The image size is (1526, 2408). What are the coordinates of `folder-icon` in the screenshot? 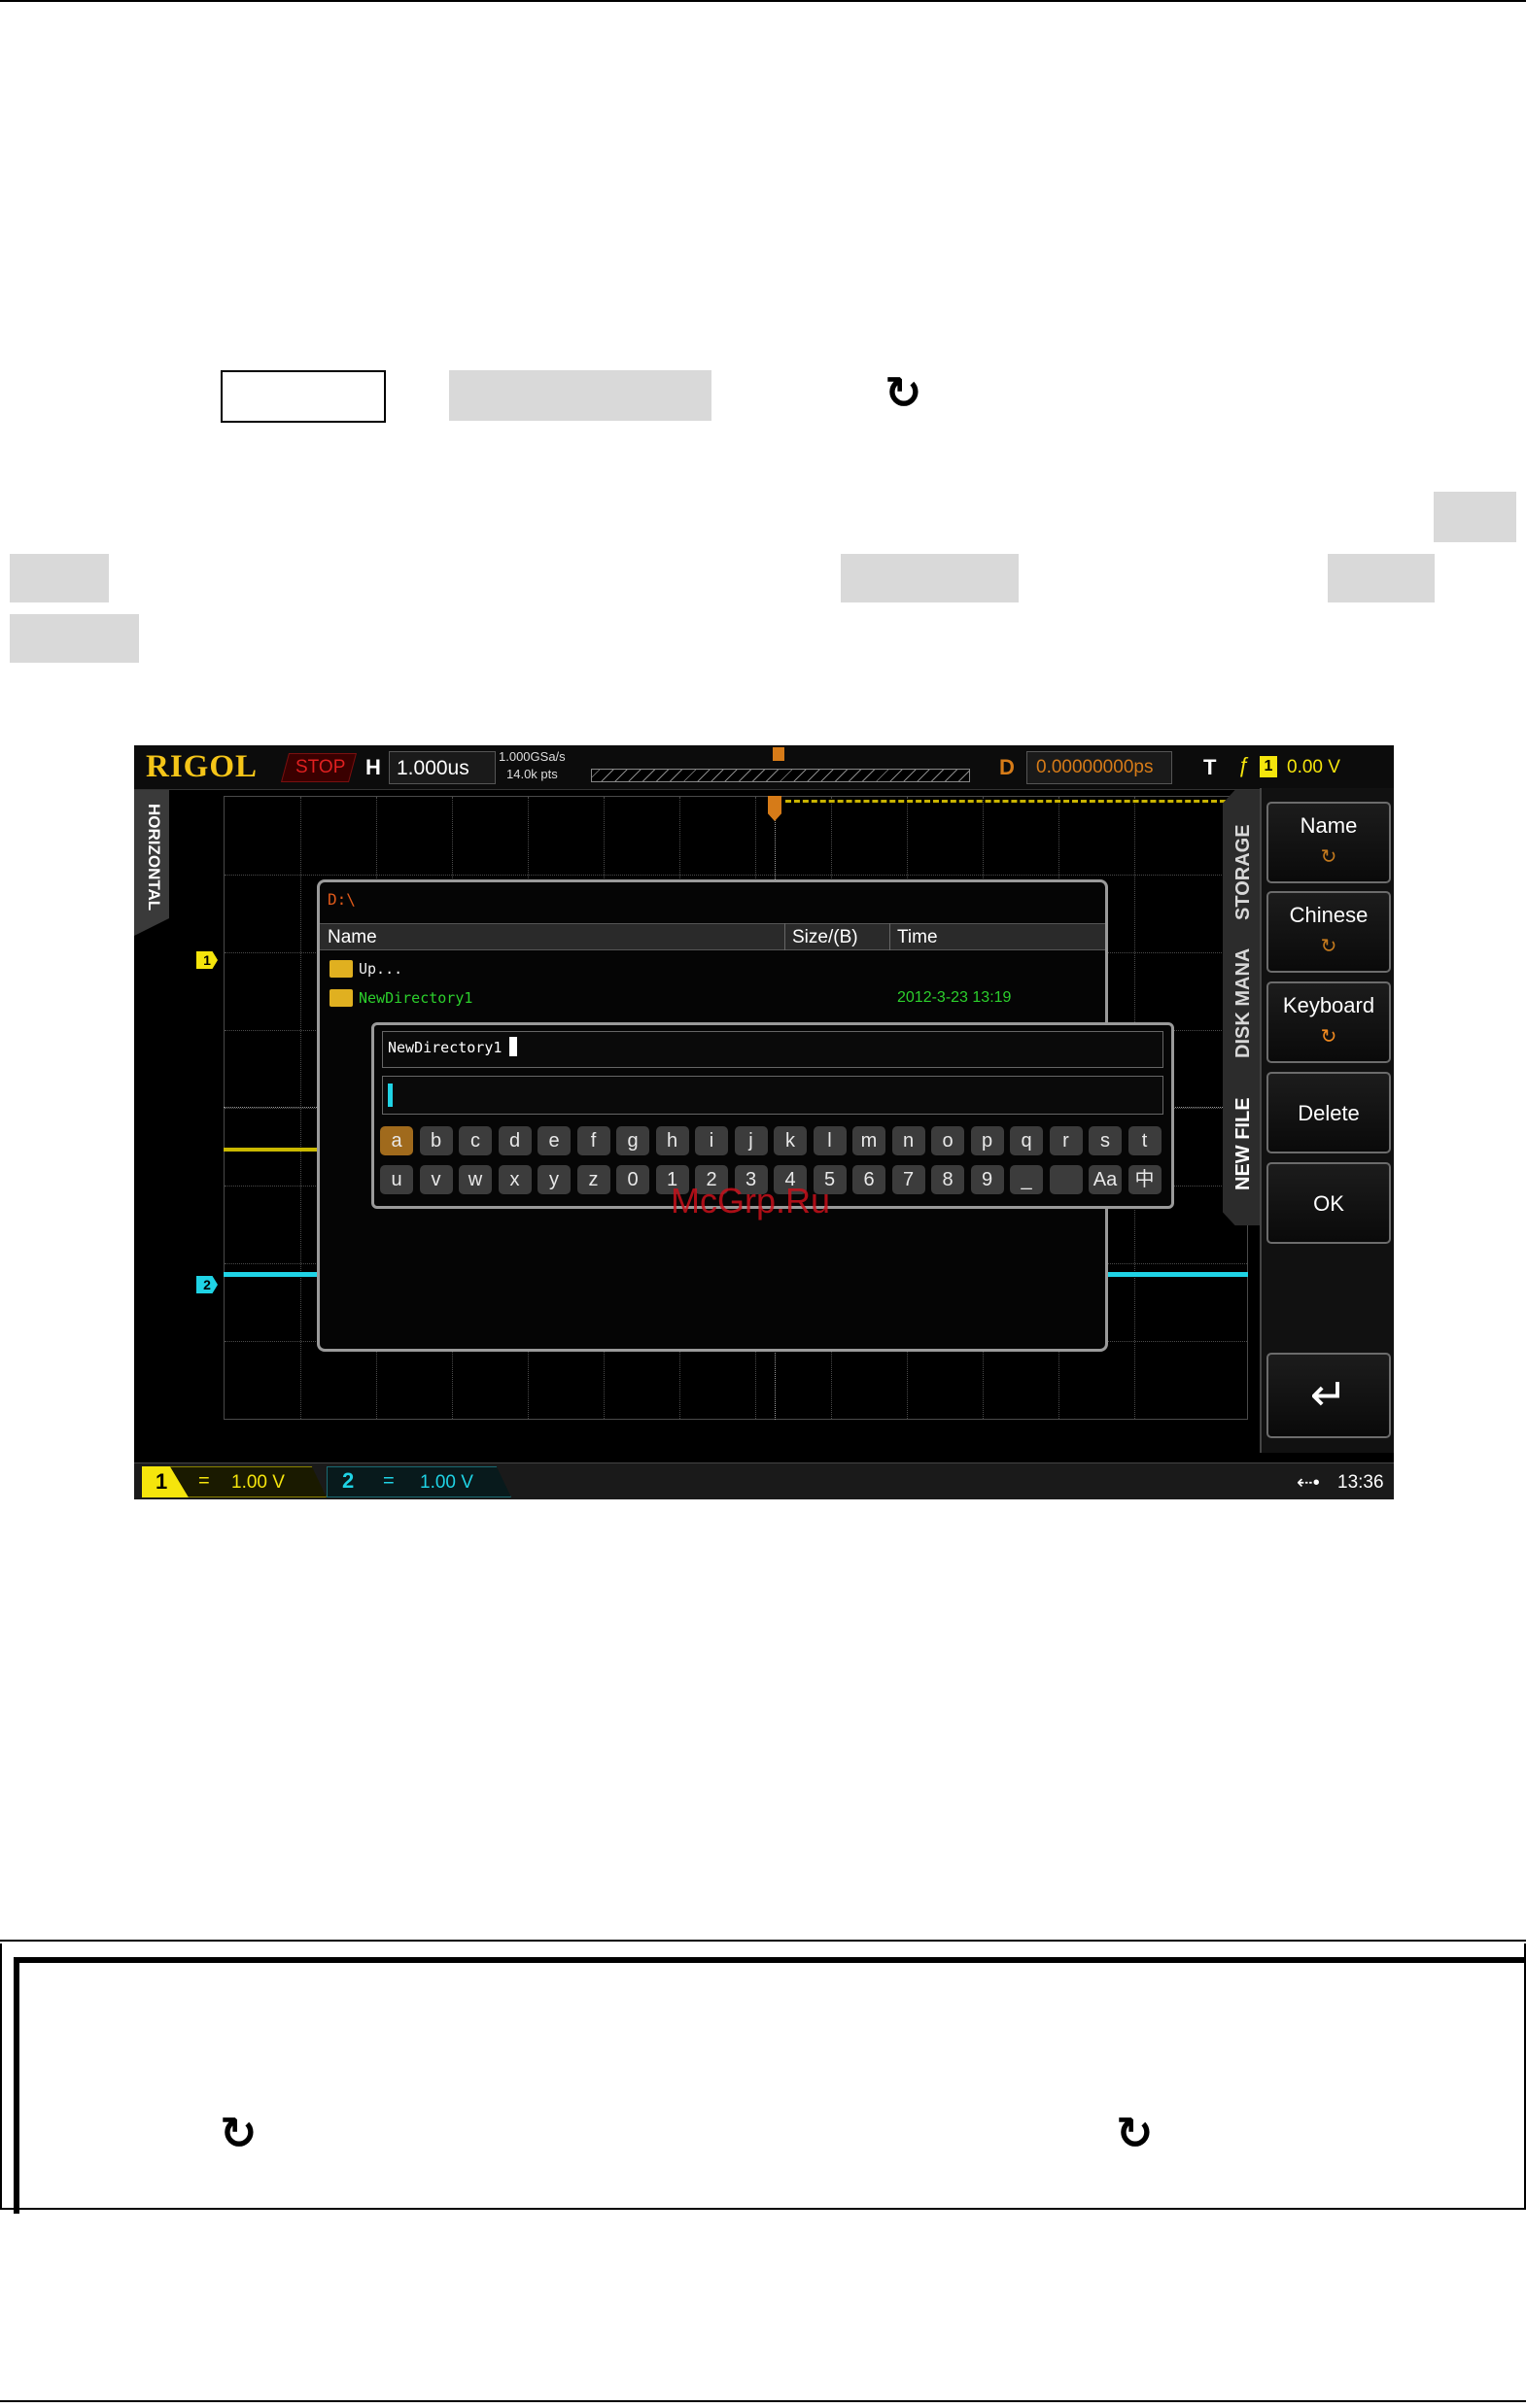 It's located at (341, 998).